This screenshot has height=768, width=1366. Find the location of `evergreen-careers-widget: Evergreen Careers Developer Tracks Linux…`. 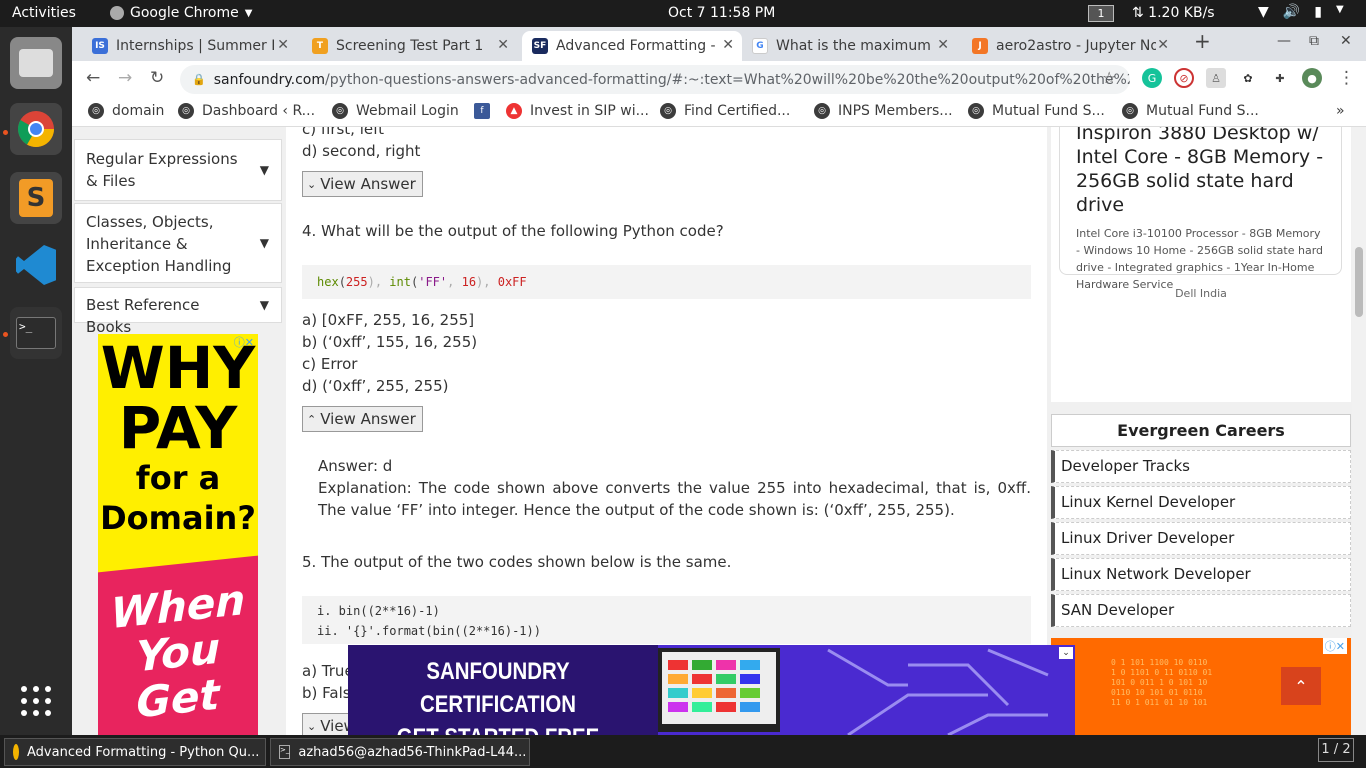

evergreen-careers-widget: Evergreen Careers Developer Tracks Linux… is located at coordinates (1201, 520).